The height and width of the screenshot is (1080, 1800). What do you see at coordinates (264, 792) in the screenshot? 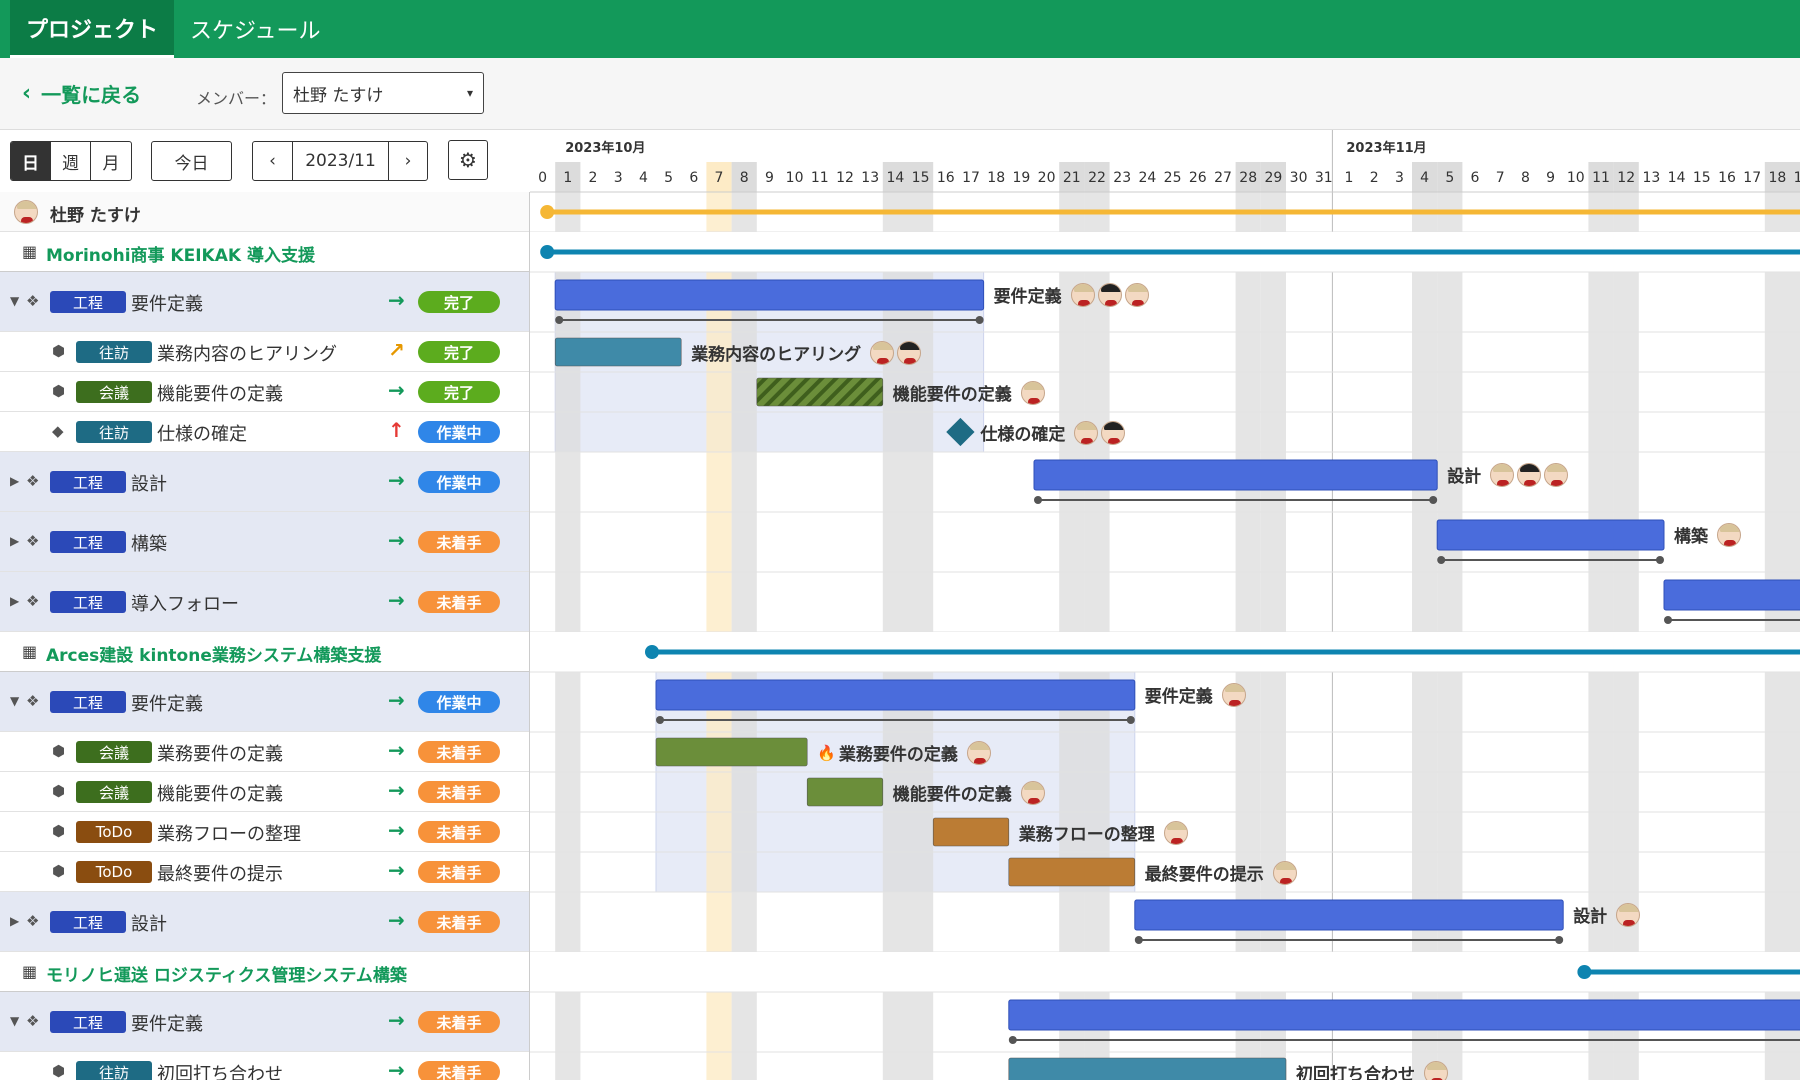
I see `task-row: ⬢ 会議 機能要件の定義 → 未着手` at bounding box center [264, 792].